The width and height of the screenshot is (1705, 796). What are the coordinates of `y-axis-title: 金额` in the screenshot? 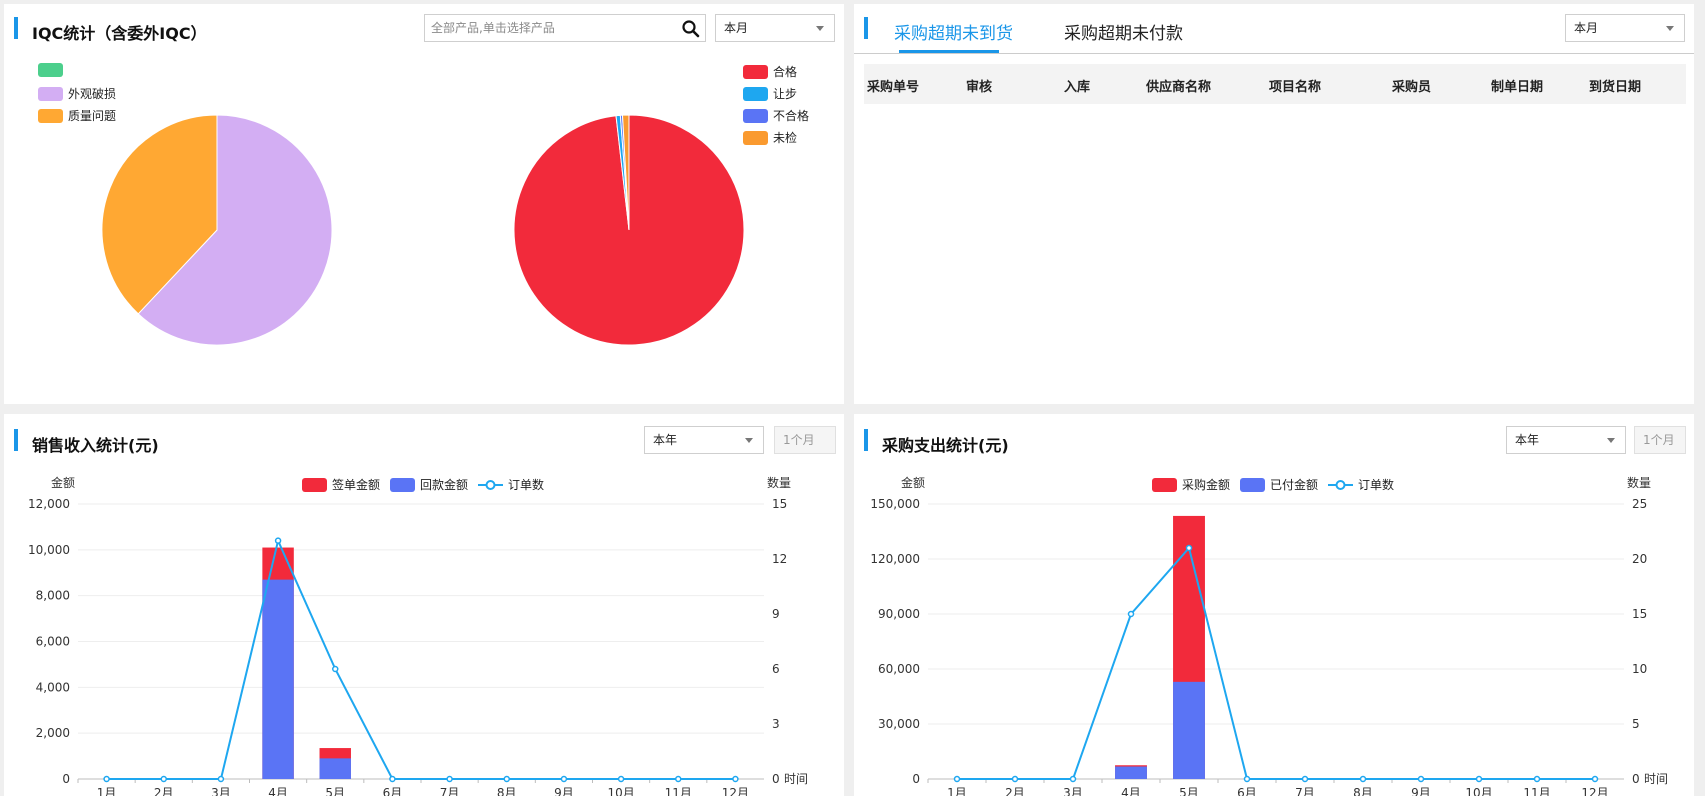 It's located at (913, 482).